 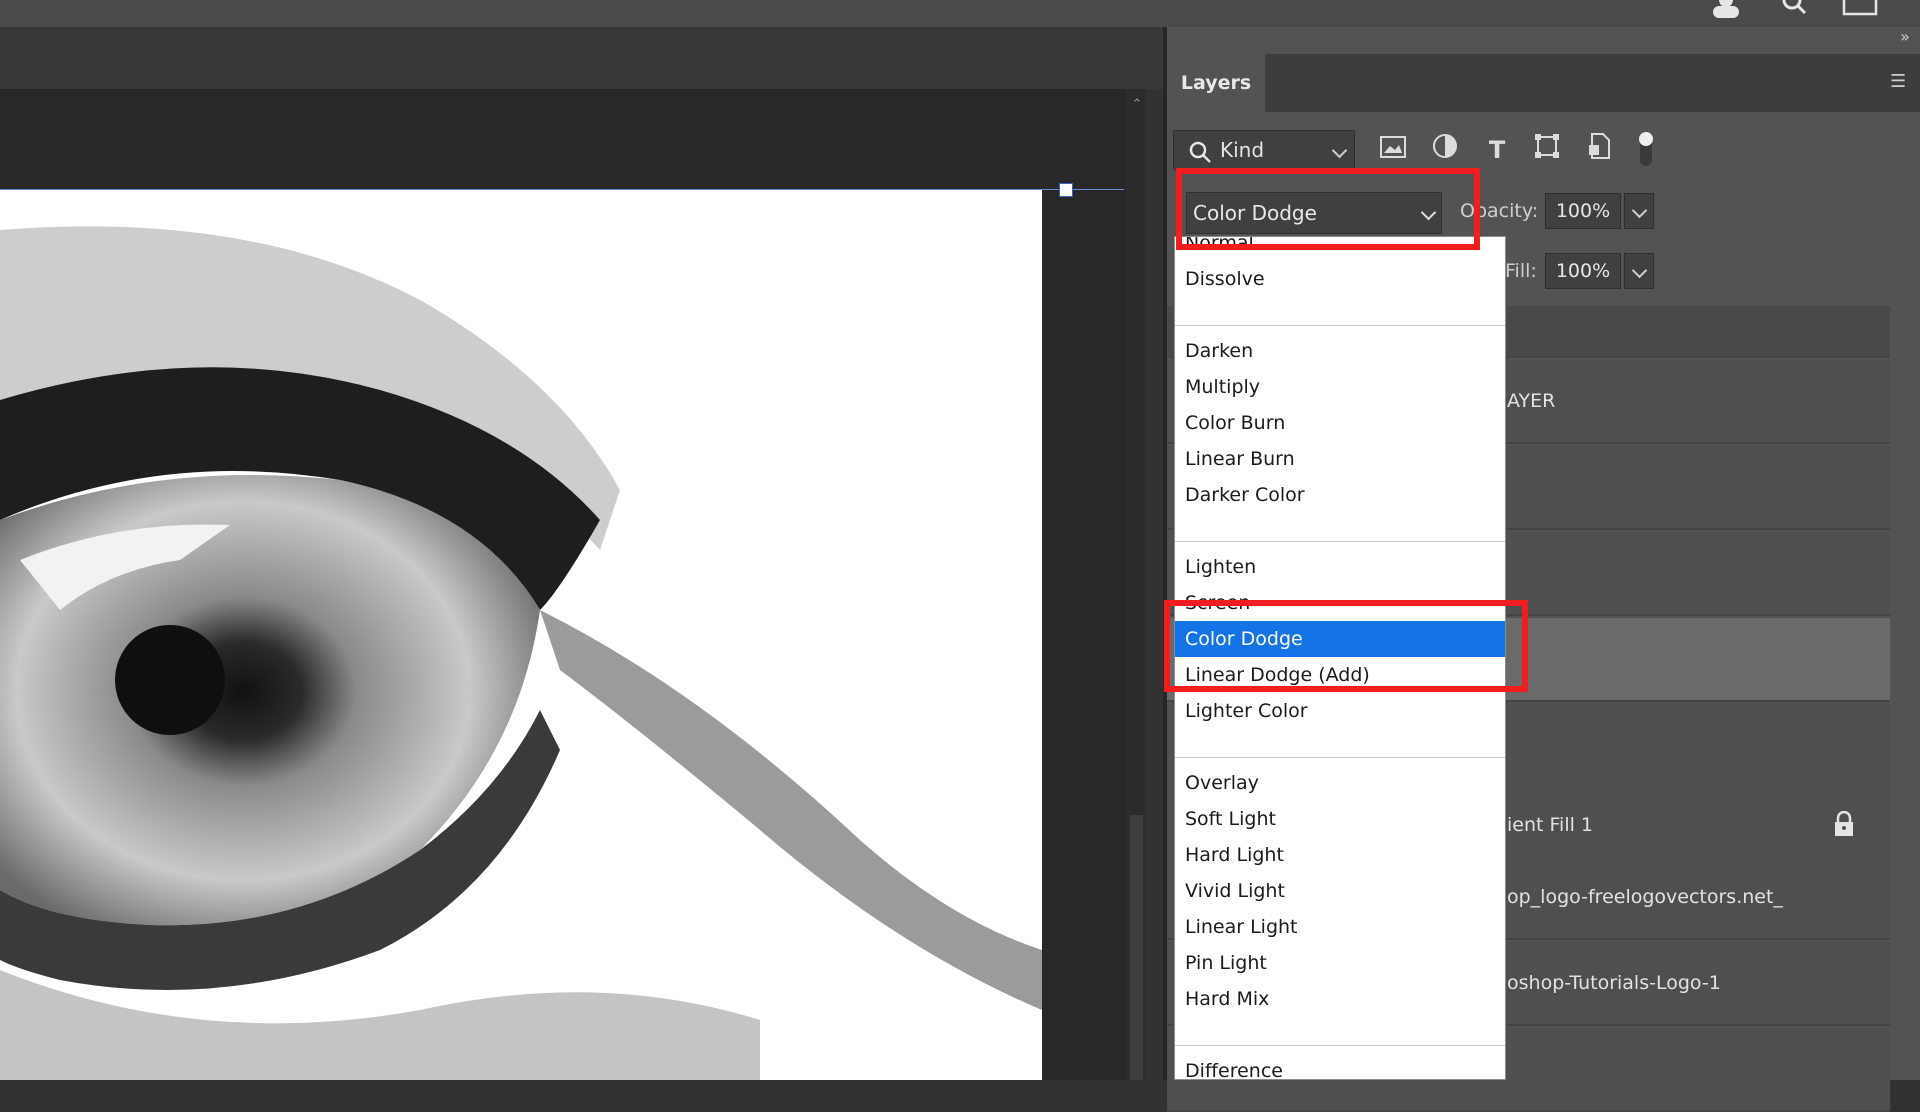 I want to click on artboard-selection-edge, so click(x=562, y=189).